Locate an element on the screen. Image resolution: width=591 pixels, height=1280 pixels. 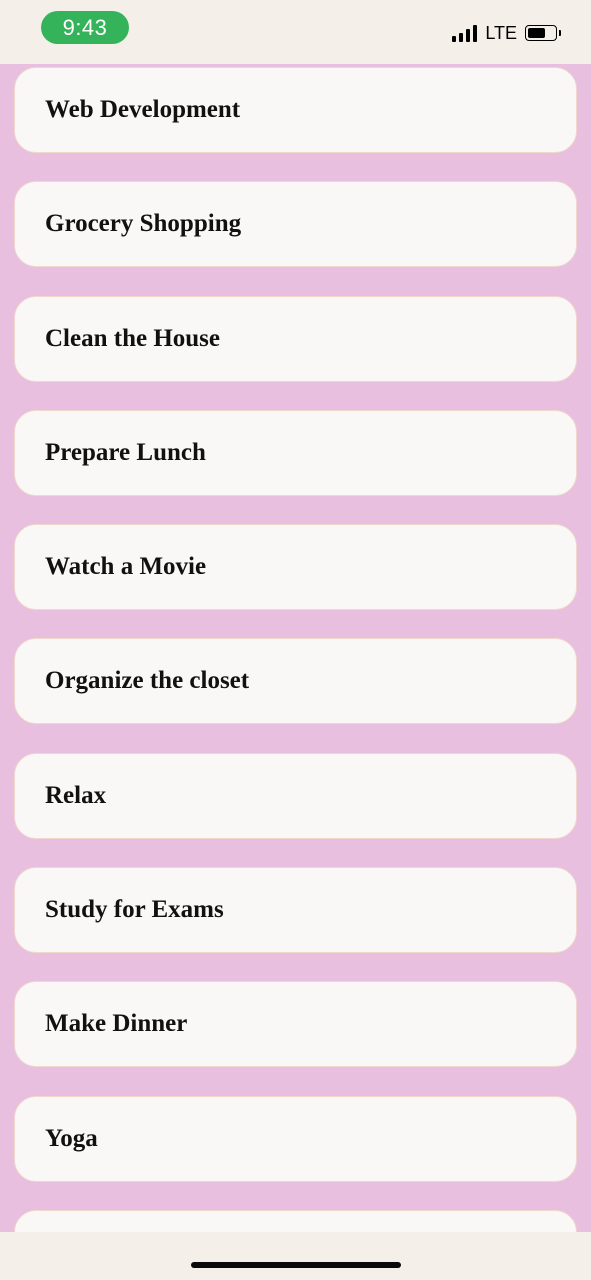
status-time: 9:43 is located at coordinates (85, 27).